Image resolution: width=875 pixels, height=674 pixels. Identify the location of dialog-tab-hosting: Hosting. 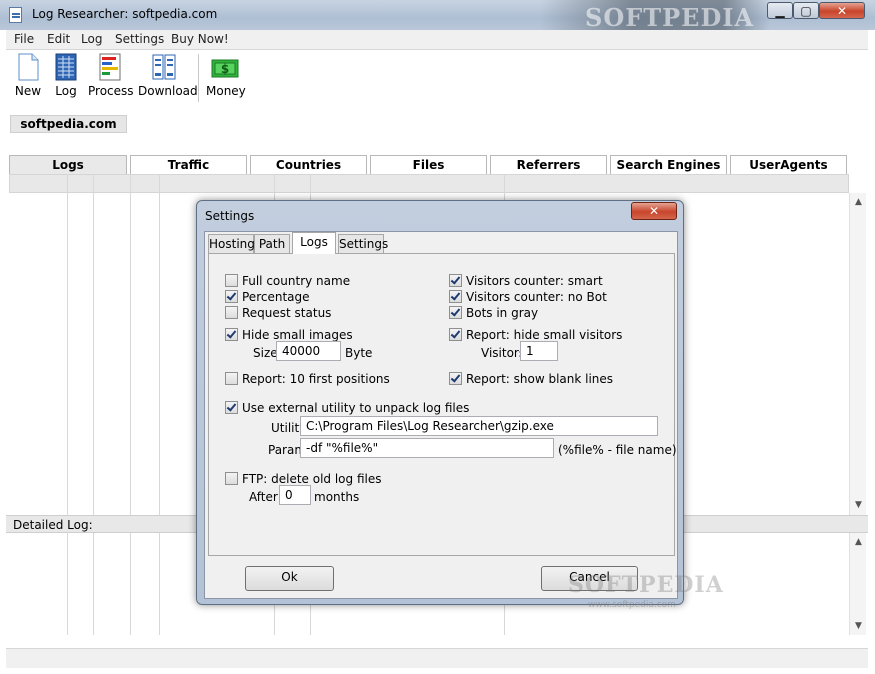
(231, 243).